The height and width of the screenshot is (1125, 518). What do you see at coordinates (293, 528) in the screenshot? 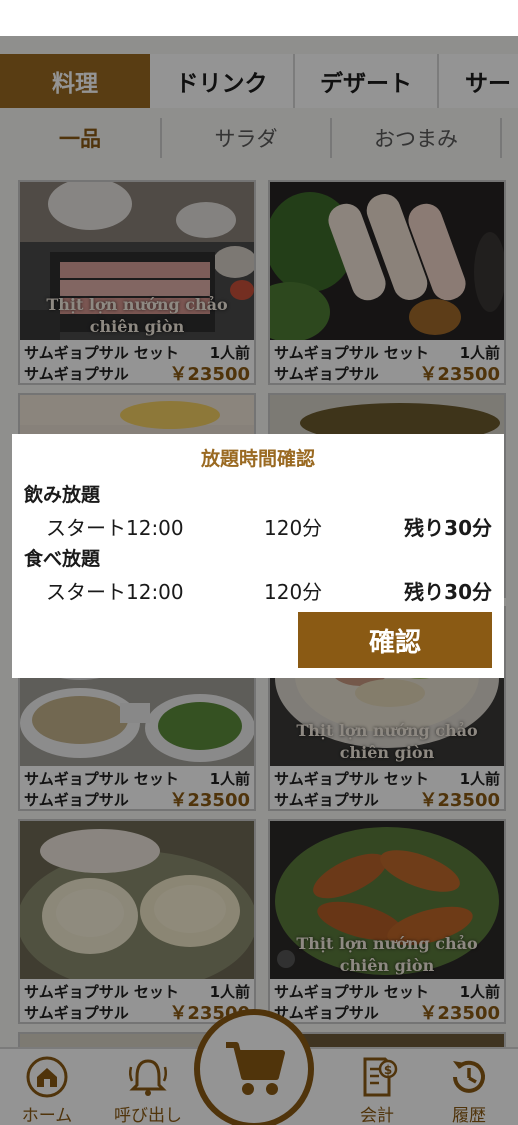
I see `drink-duration: 120分` at bounding box center [293, 528].